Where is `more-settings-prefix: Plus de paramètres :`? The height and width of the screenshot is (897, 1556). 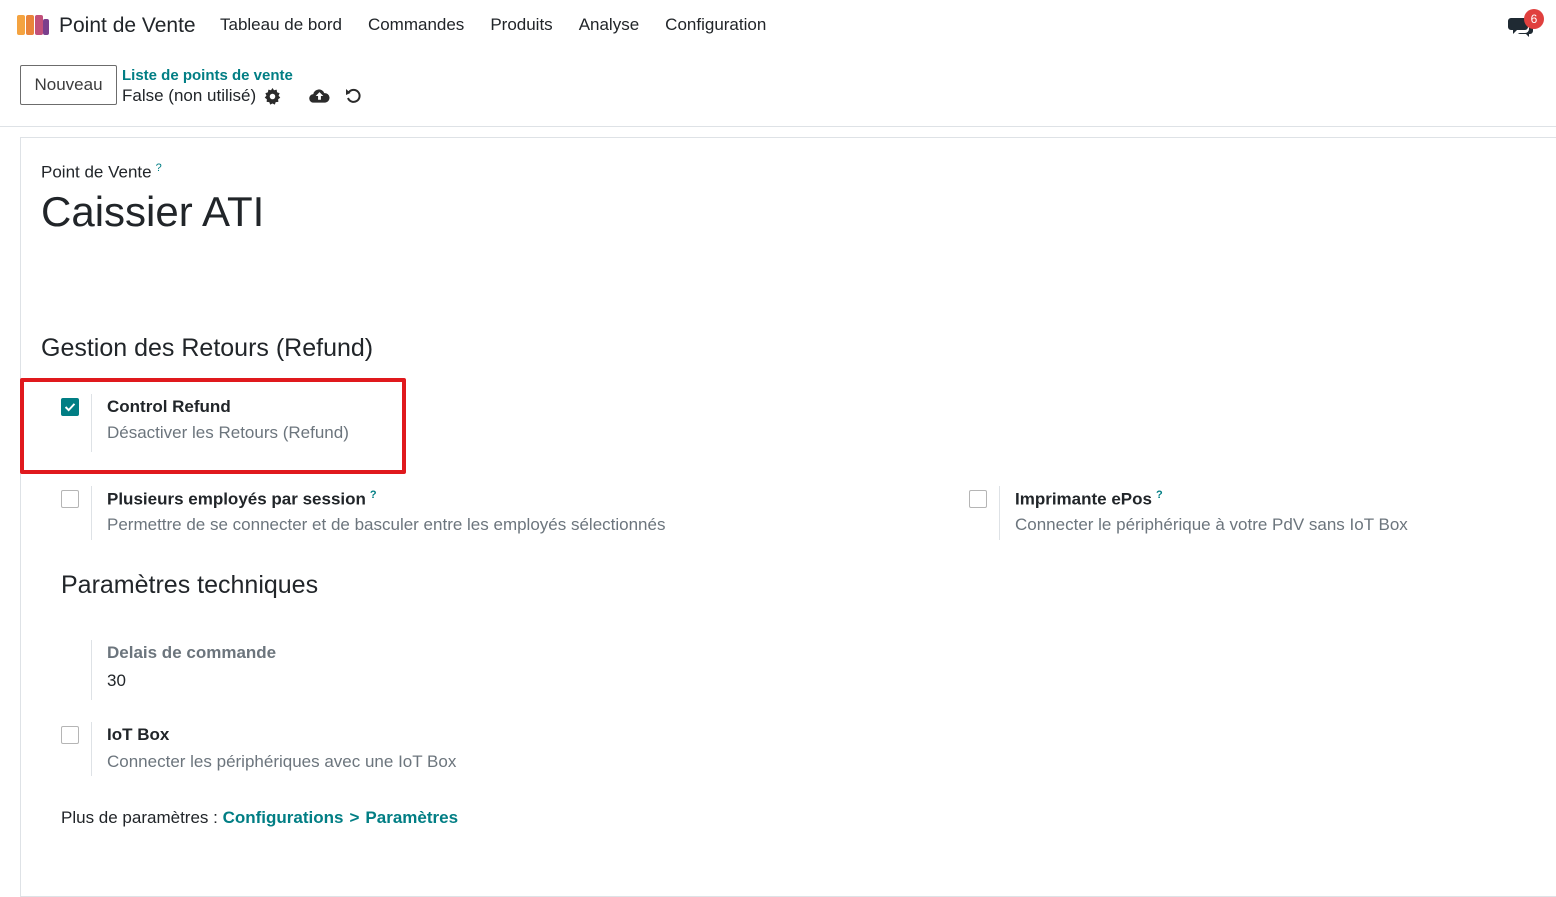 more-settings-prefix: Plus de paramètres : is located at coordinates (139, 817).